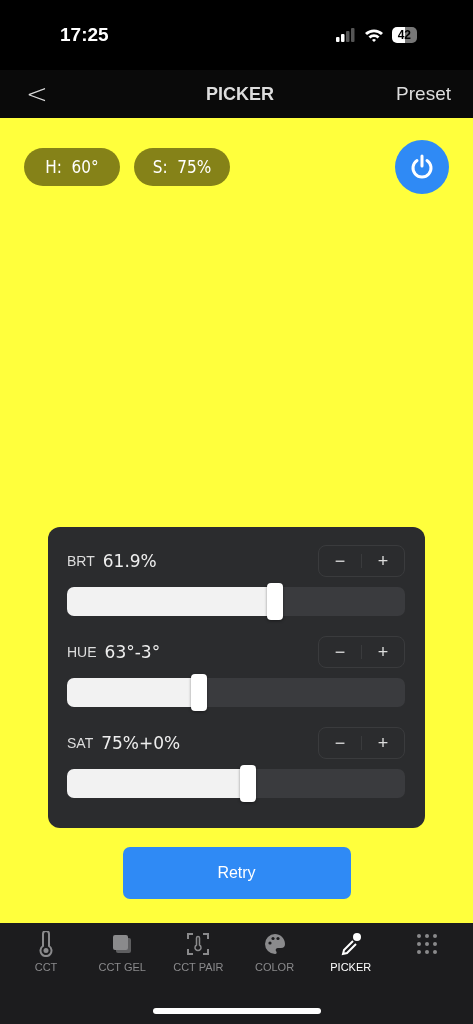 The width and height of the screenshot is (473, 1024). I want to click on focus-thermometer-icon, so click(198, 944).